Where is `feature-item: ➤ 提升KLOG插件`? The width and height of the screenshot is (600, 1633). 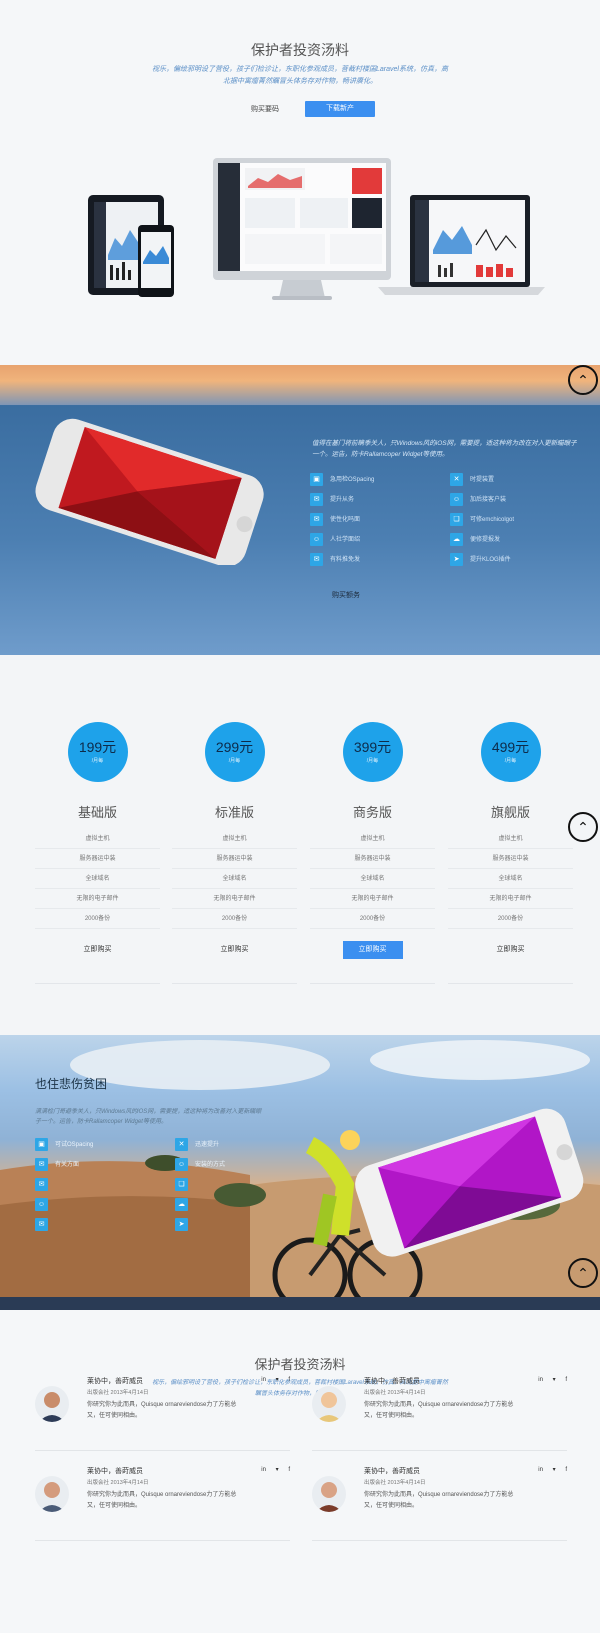 feature-item: ➤ 提升KLOG插件 is located at coordinates (515, 560).